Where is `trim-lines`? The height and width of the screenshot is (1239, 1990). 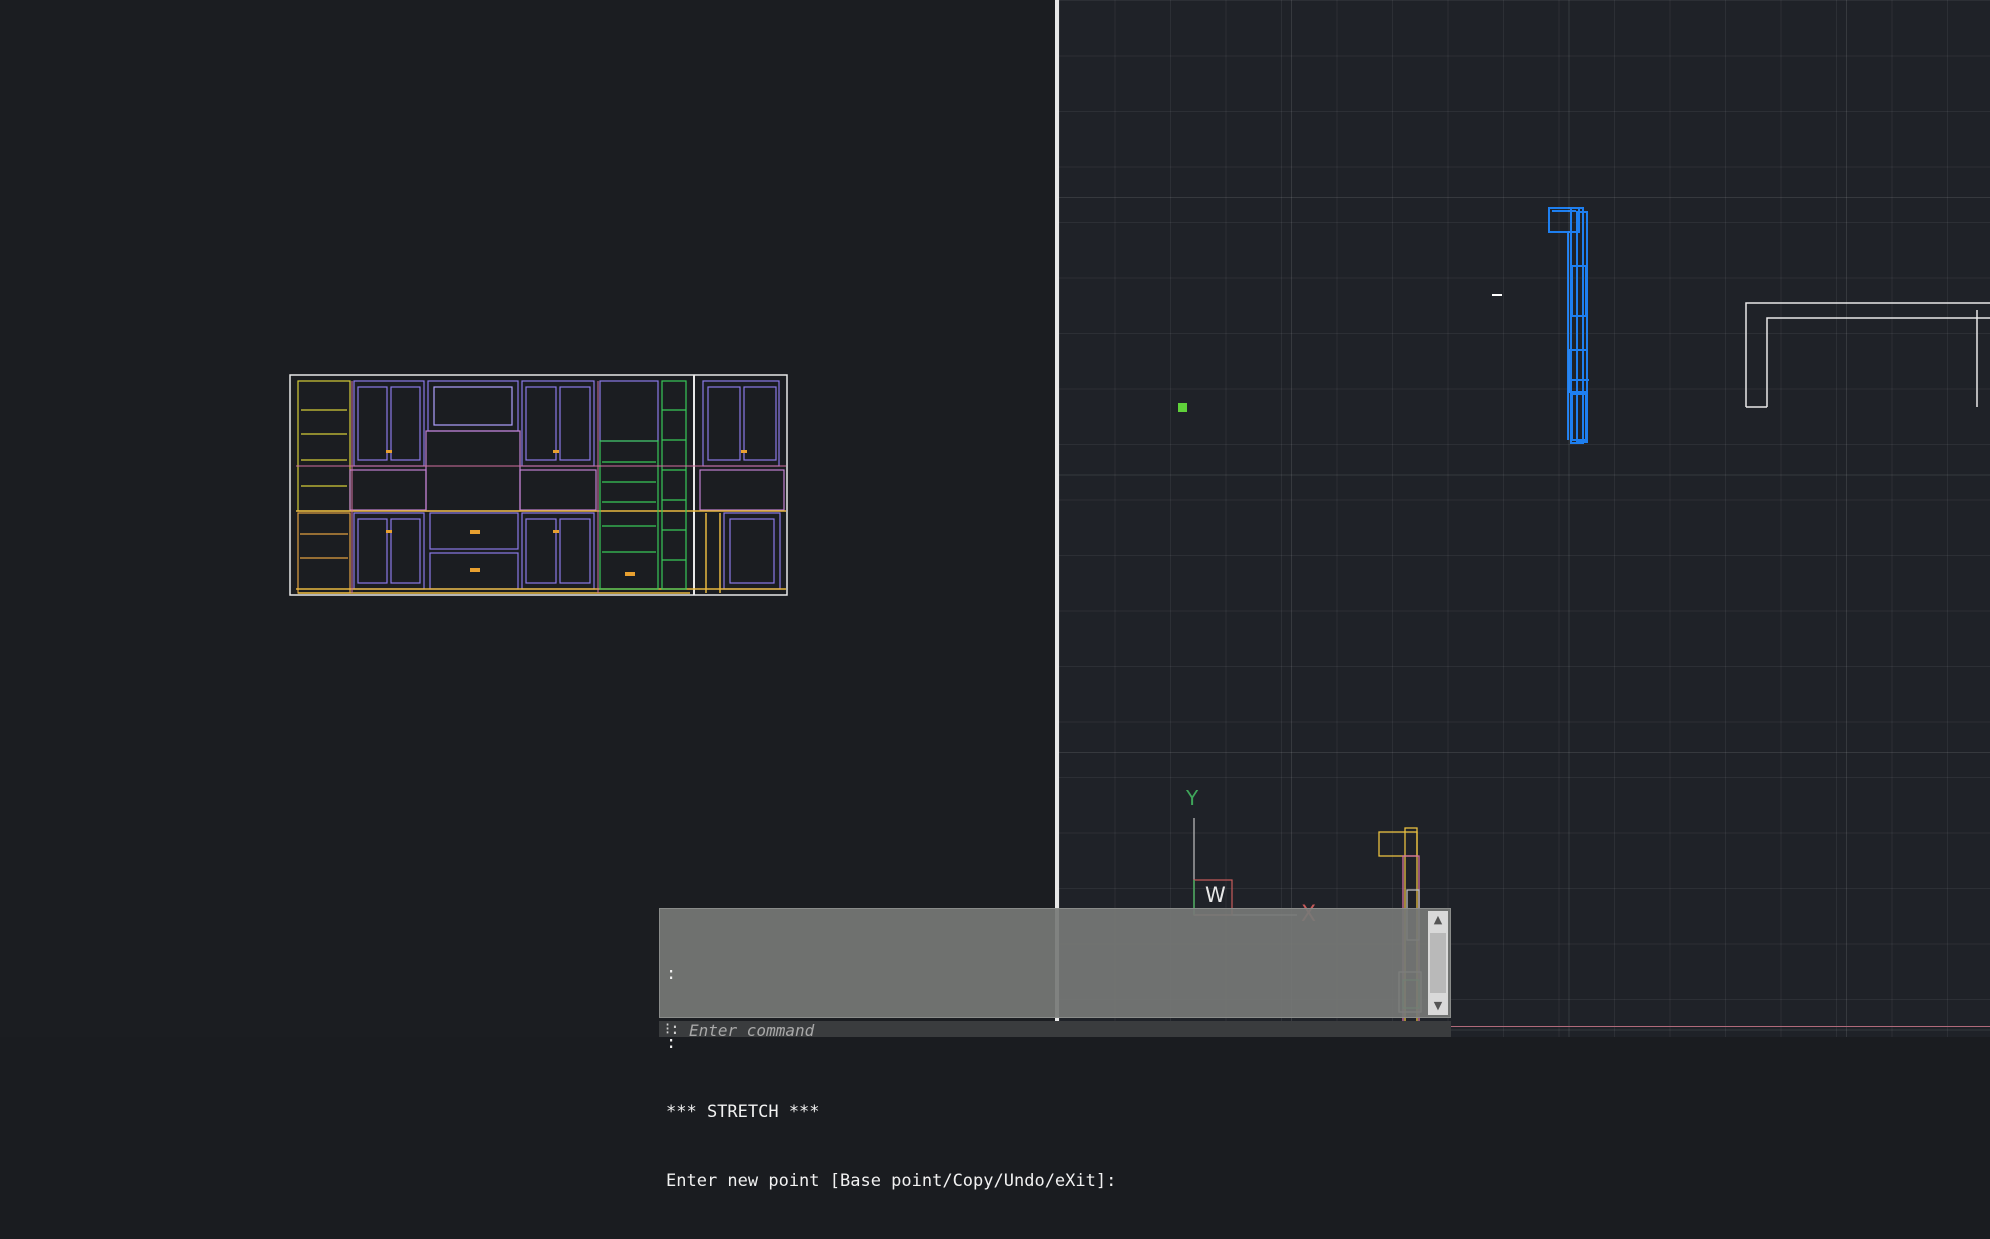
trim-lines is located at coordinates (541, 487).